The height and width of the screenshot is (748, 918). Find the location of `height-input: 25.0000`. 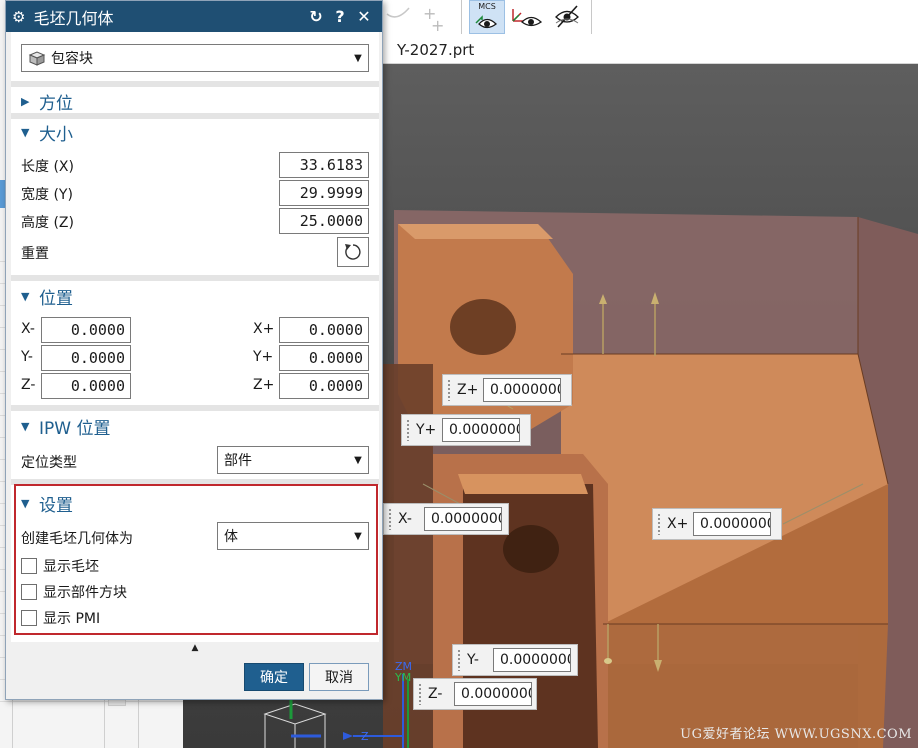

height-input: 25.0000 is located at coordinates (324, 221).